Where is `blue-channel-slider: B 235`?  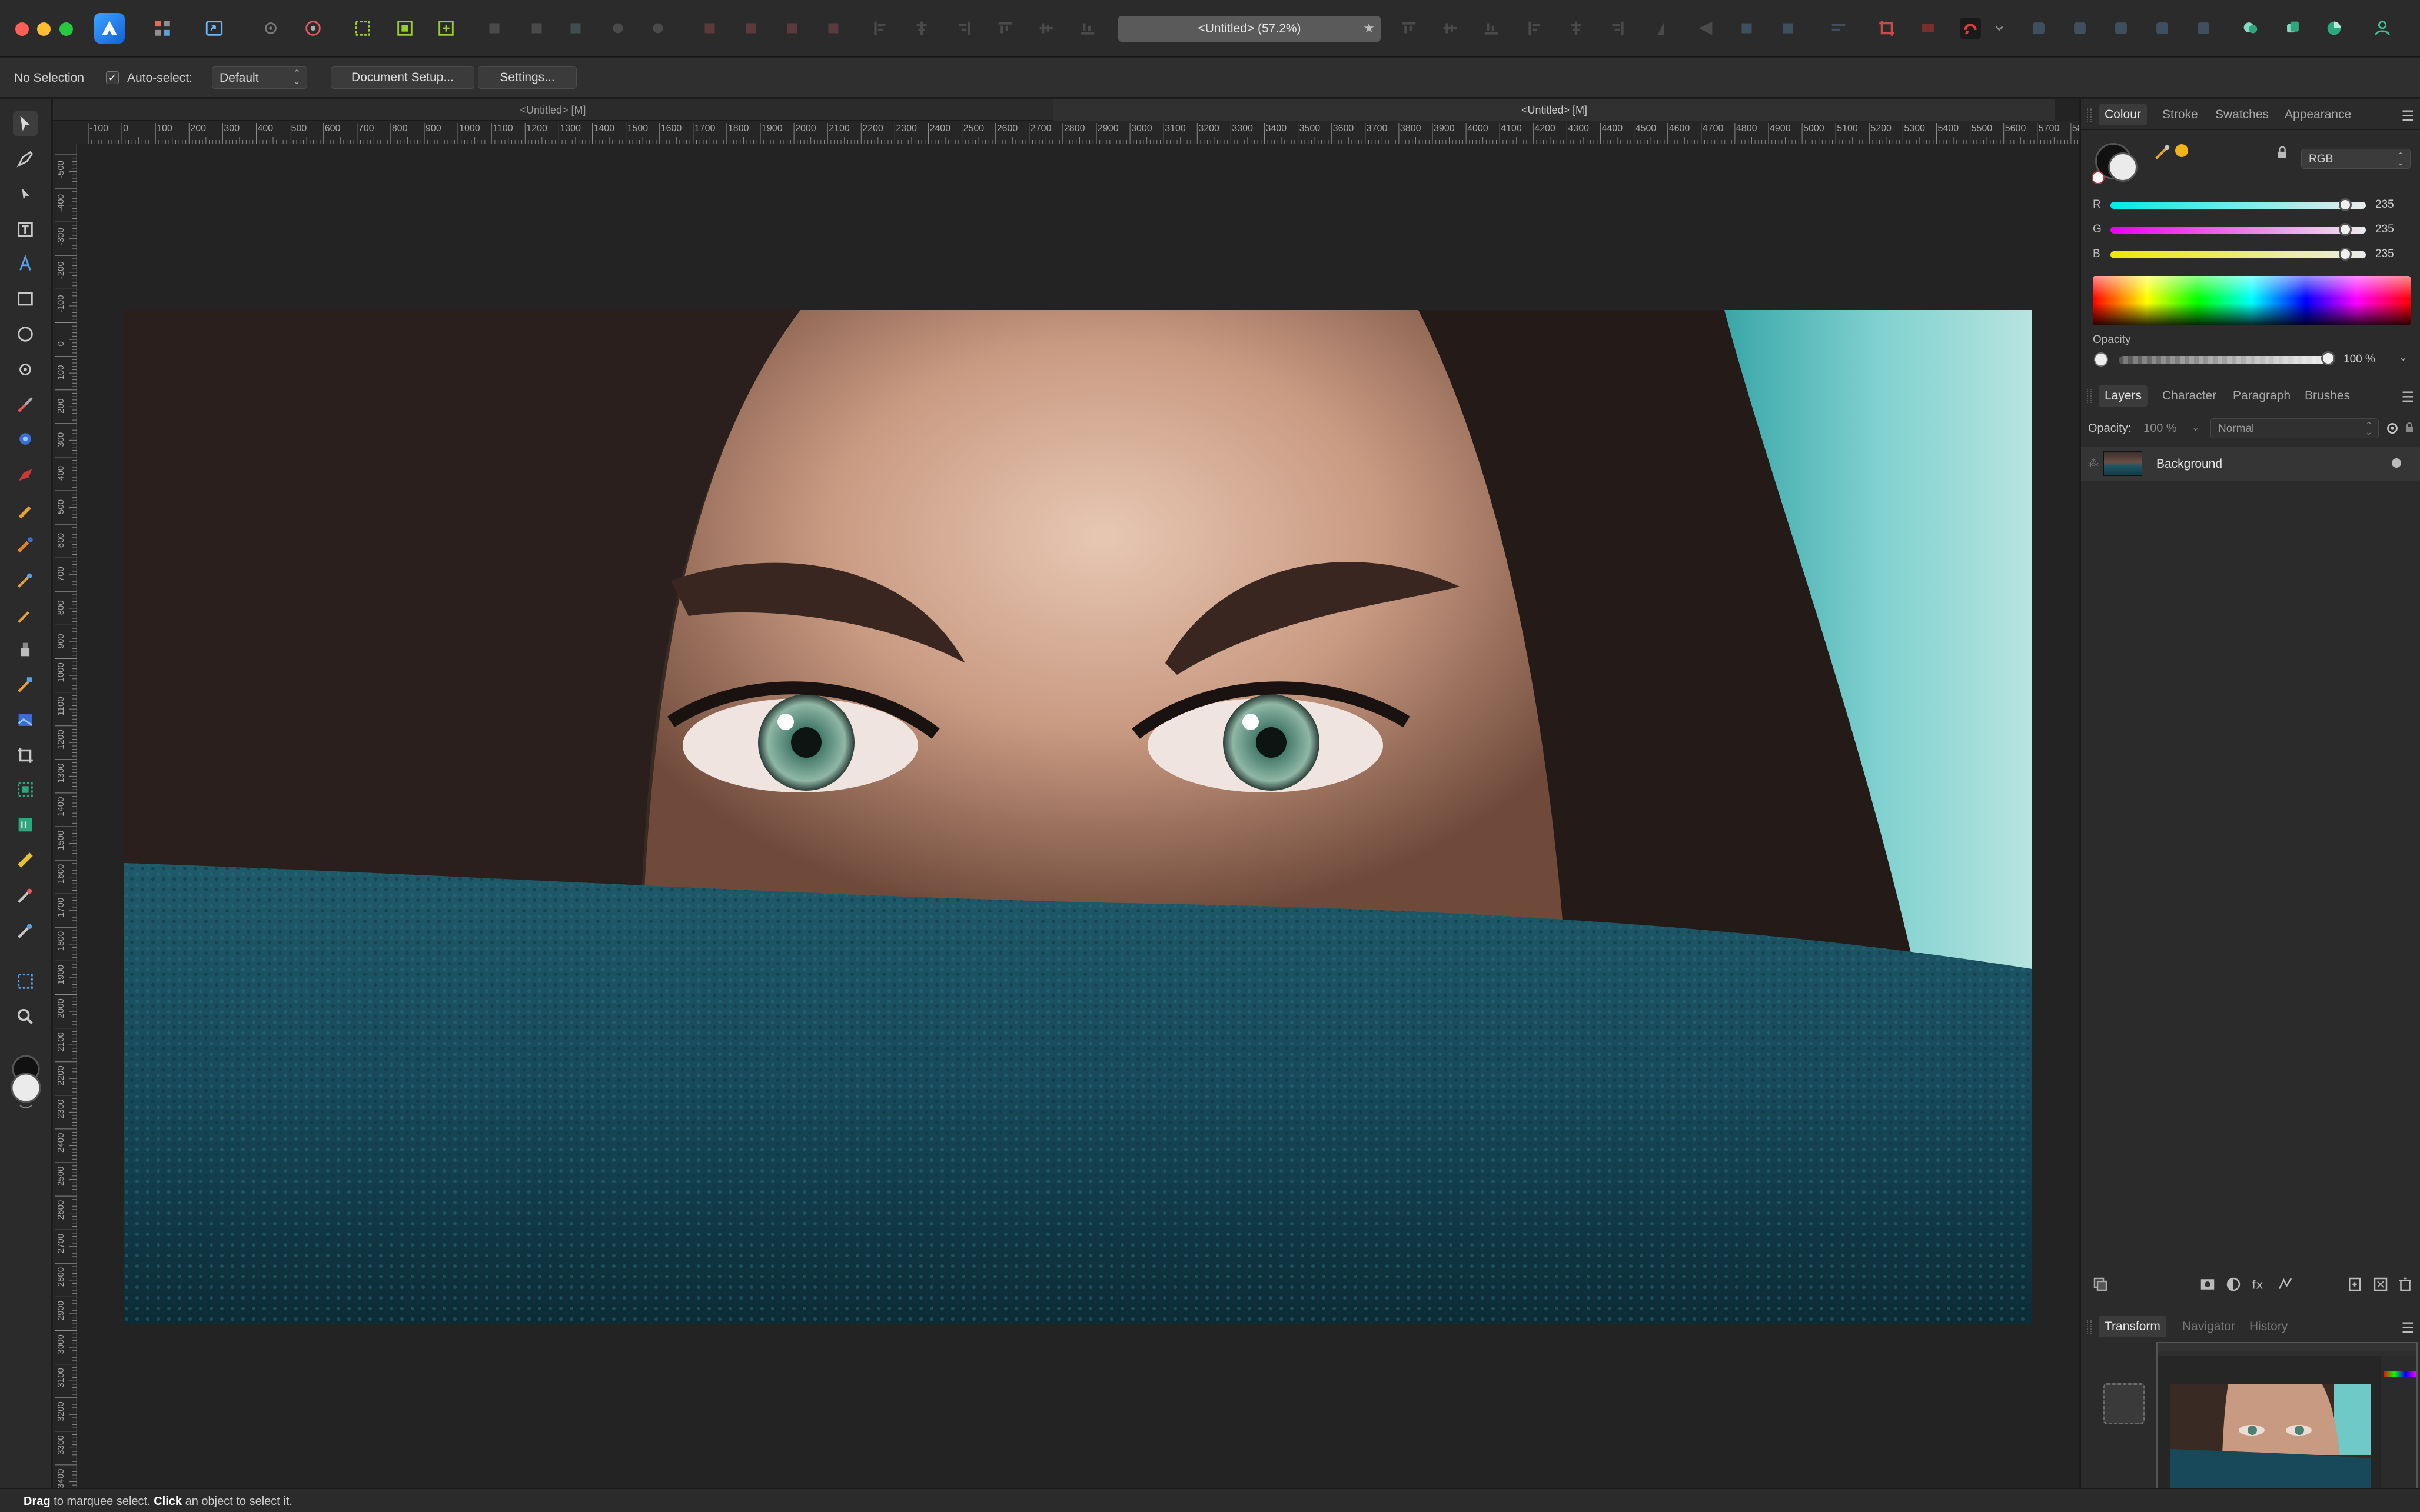 blue-channel-slider: B 235 is located at coordinates (2254, 254).